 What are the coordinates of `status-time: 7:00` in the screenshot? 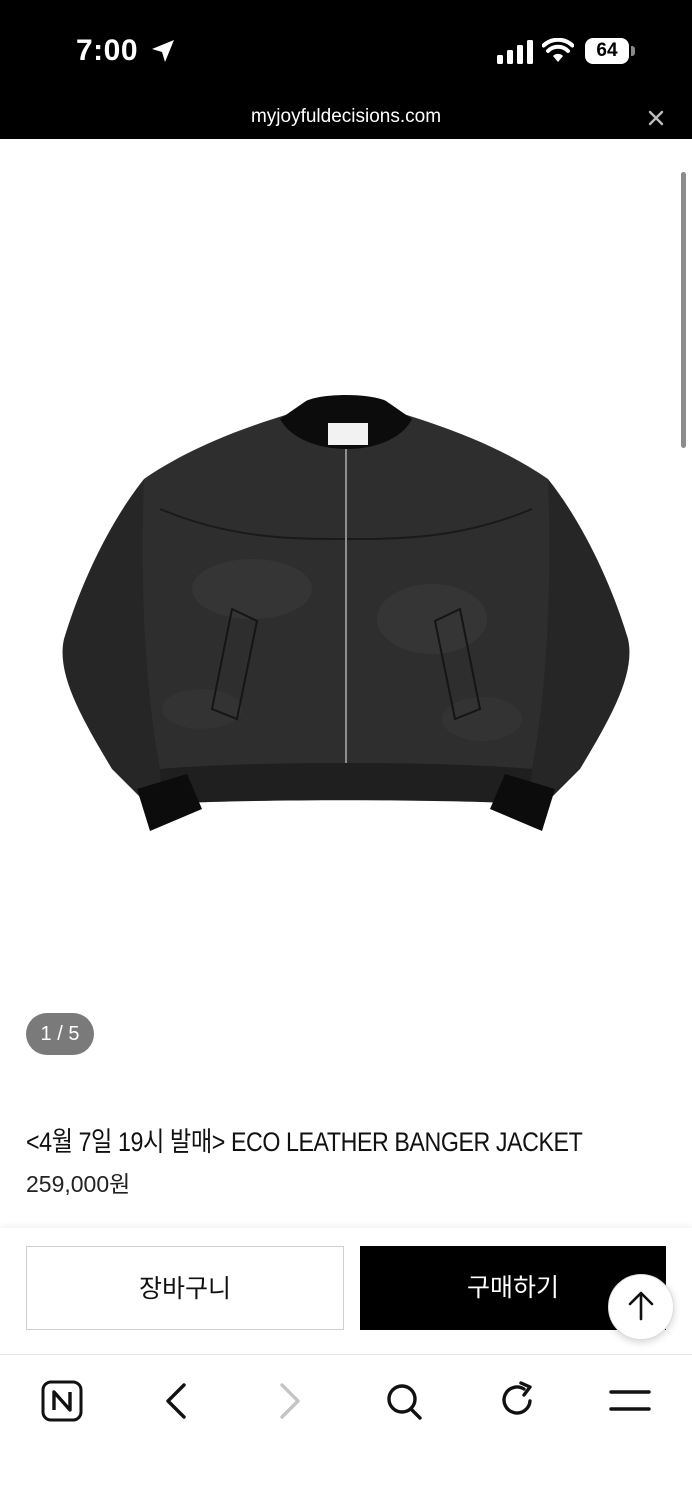 It's located at (107, 50).